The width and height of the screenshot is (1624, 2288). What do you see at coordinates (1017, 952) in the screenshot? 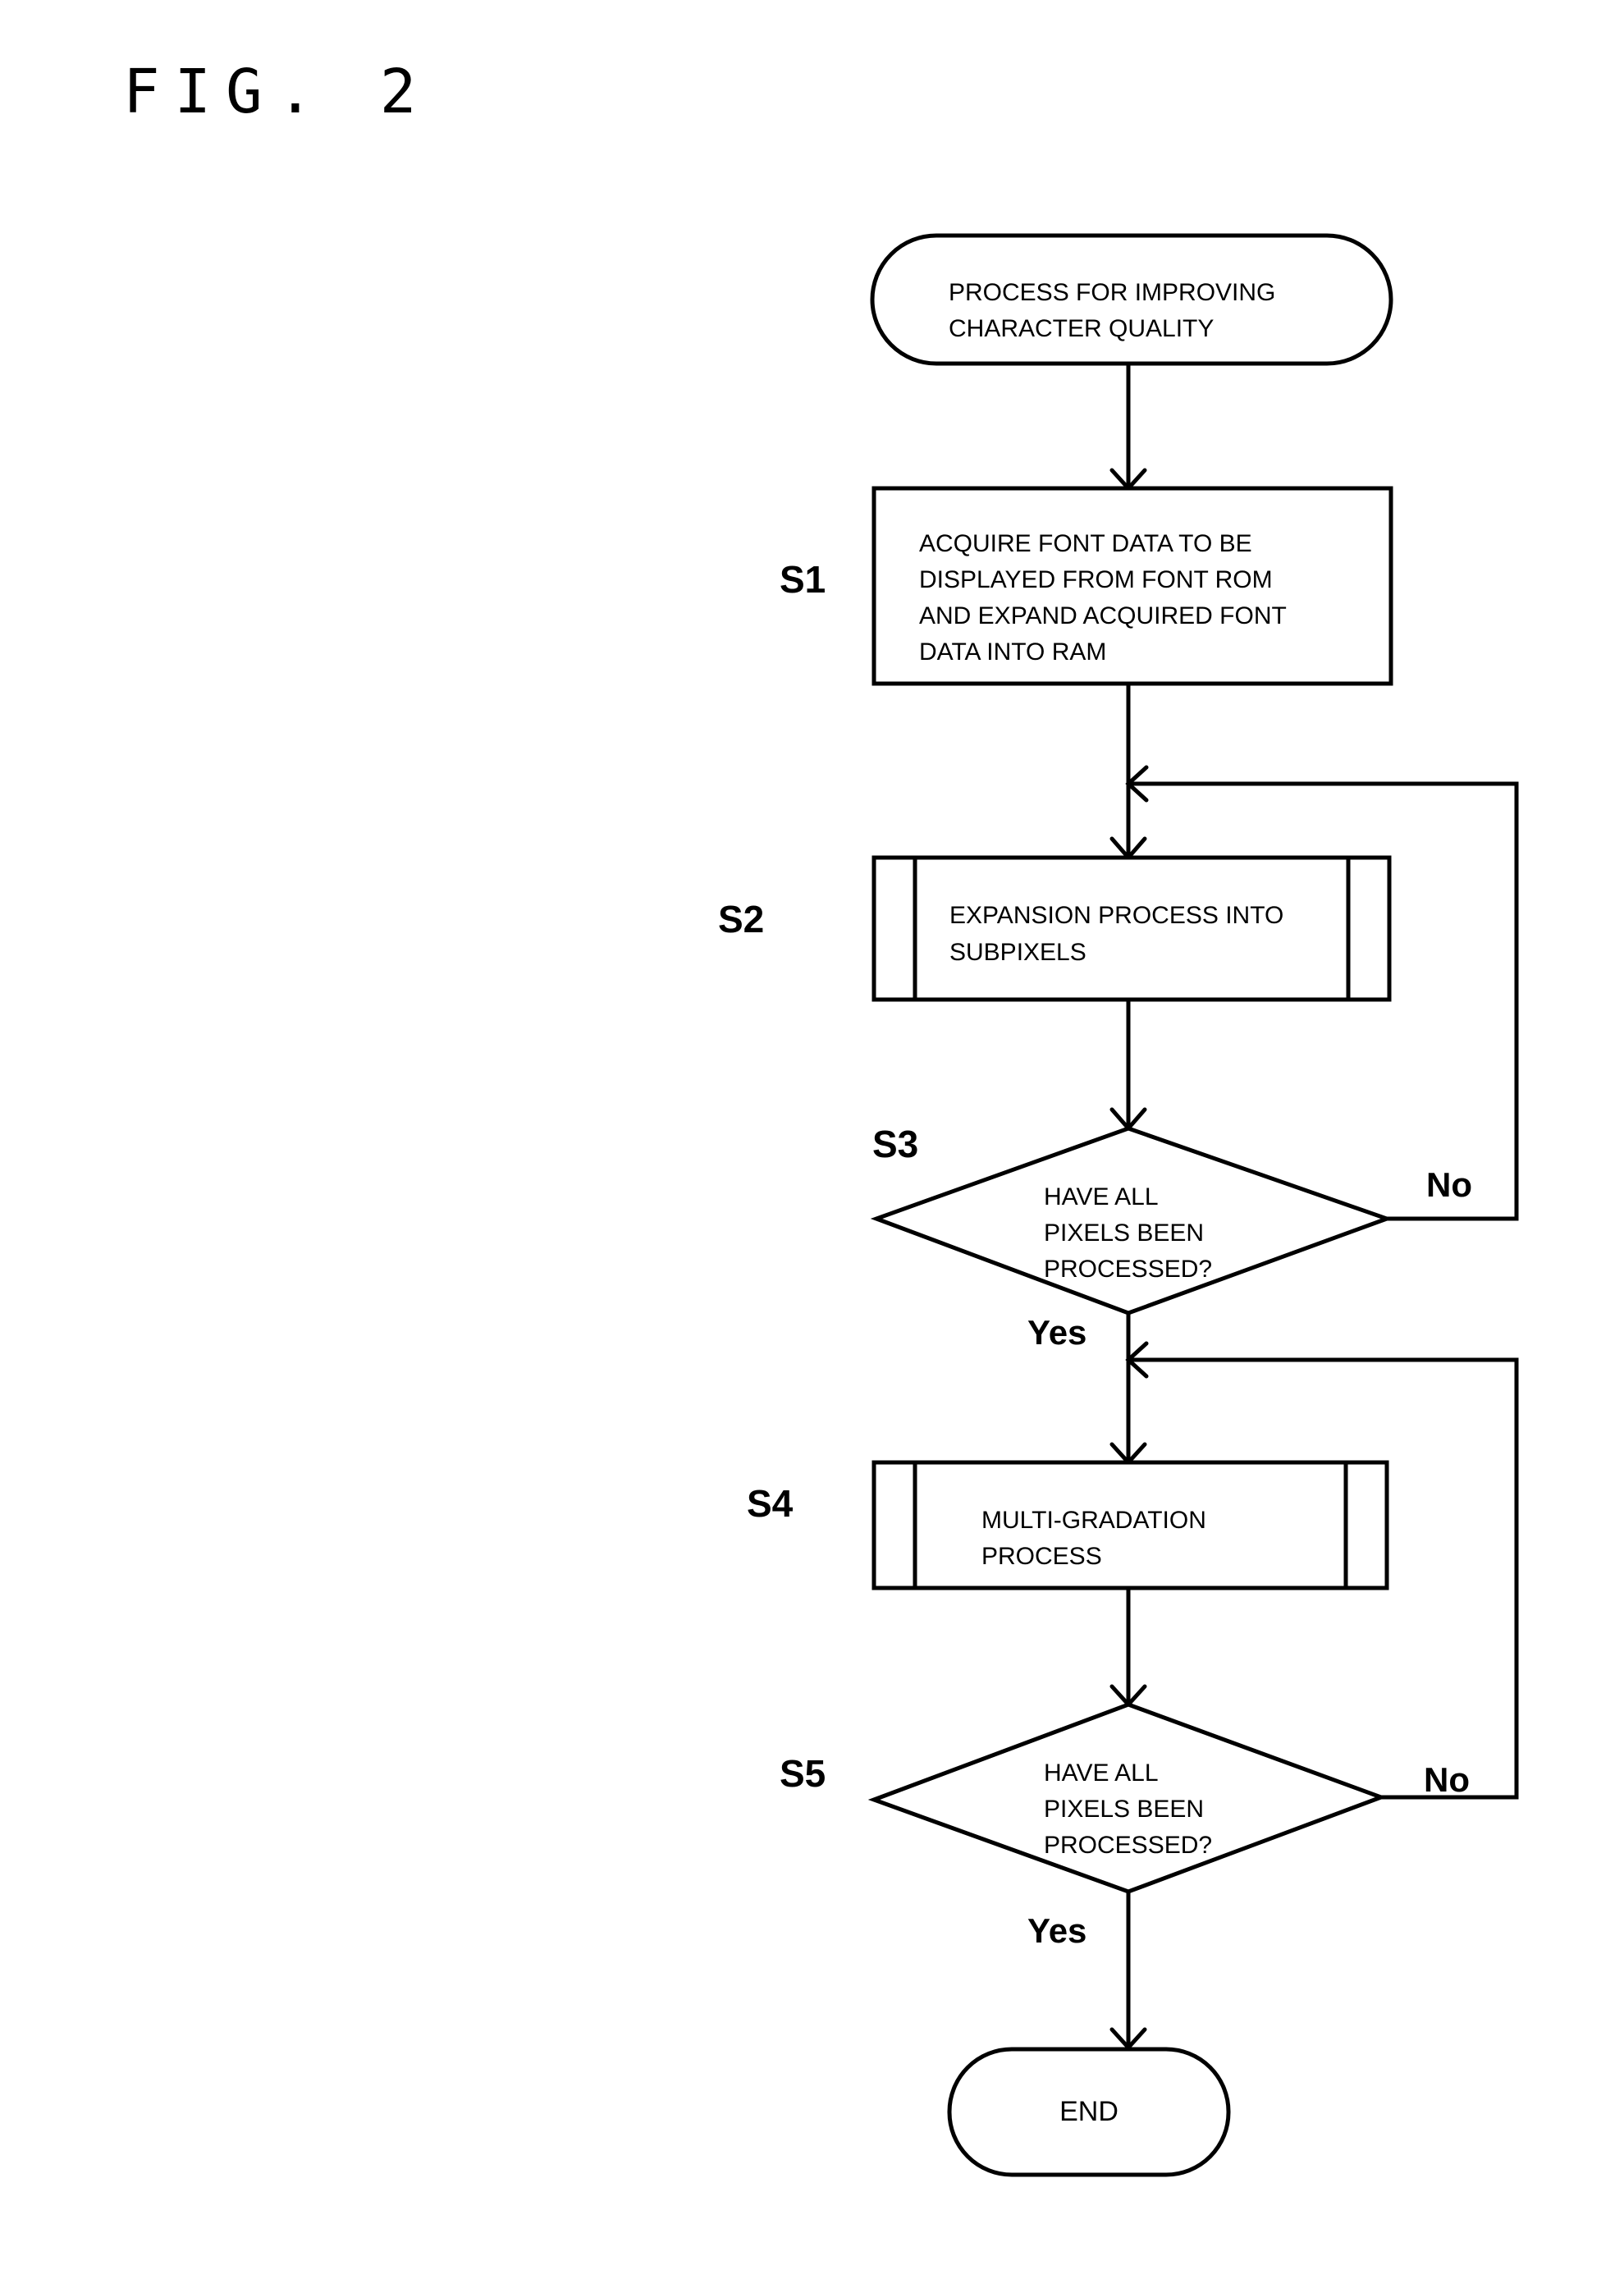
I see `s2-text-line-2: SUBPIXELS` at bounding box center [1017, 952].